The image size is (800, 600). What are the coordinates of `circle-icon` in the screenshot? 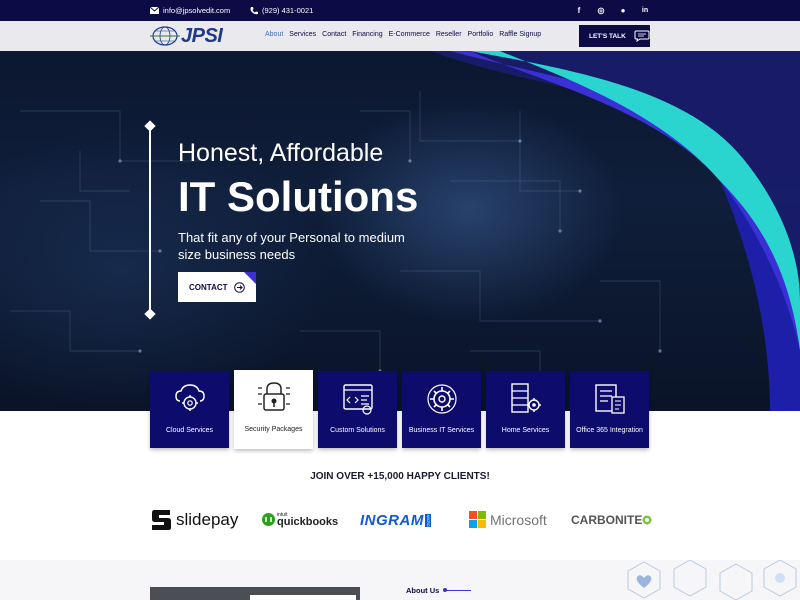 It's located at (780, 578).